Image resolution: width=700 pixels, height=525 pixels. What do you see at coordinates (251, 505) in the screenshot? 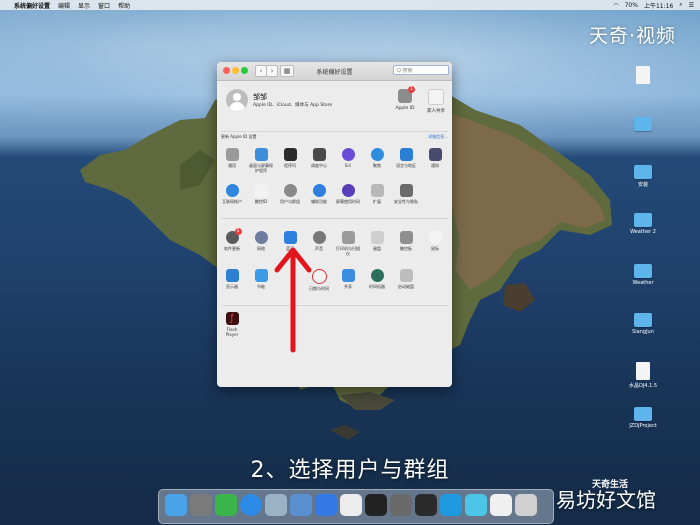
I see `safari-icon` at bounding box center [251, 505].